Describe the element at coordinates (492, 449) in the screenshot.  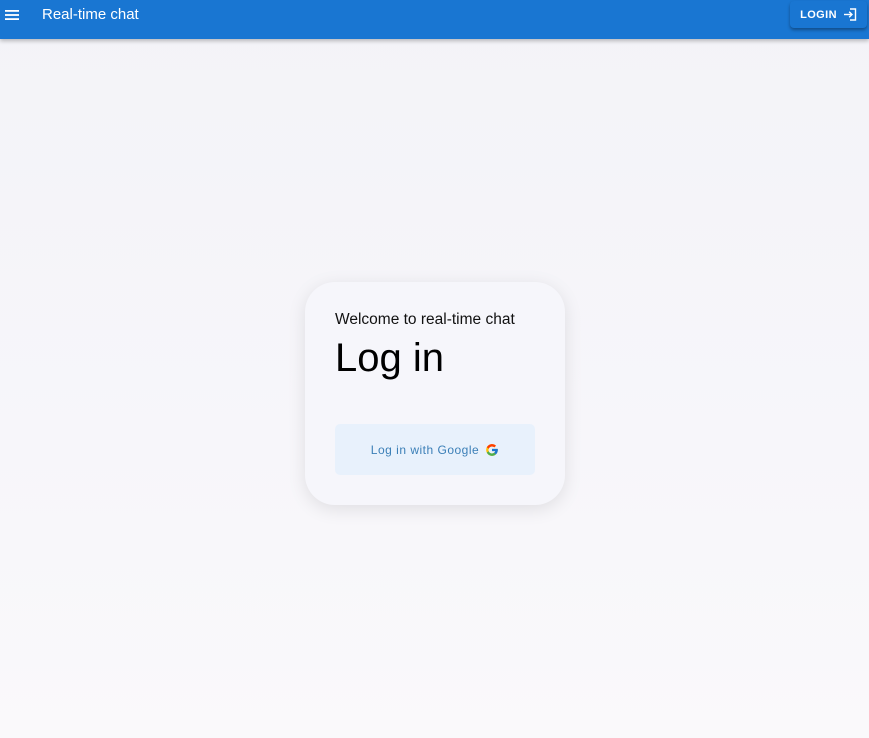
I see `google-g-icon` at that location.